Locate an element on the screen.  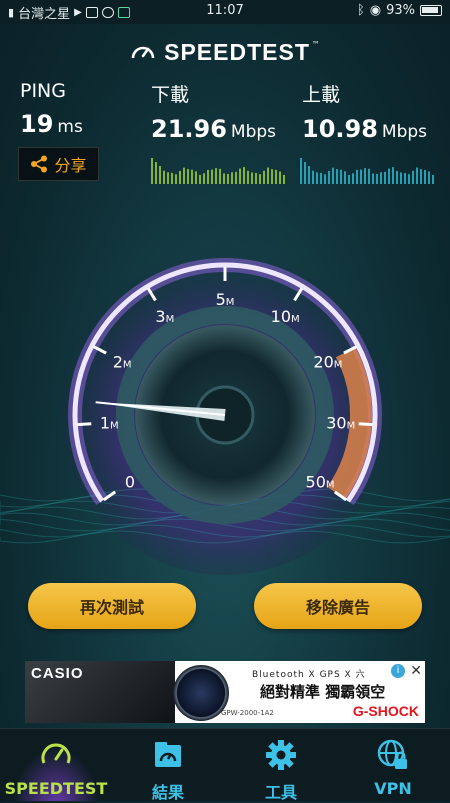
share-icon is located at coordinates (39, 164).